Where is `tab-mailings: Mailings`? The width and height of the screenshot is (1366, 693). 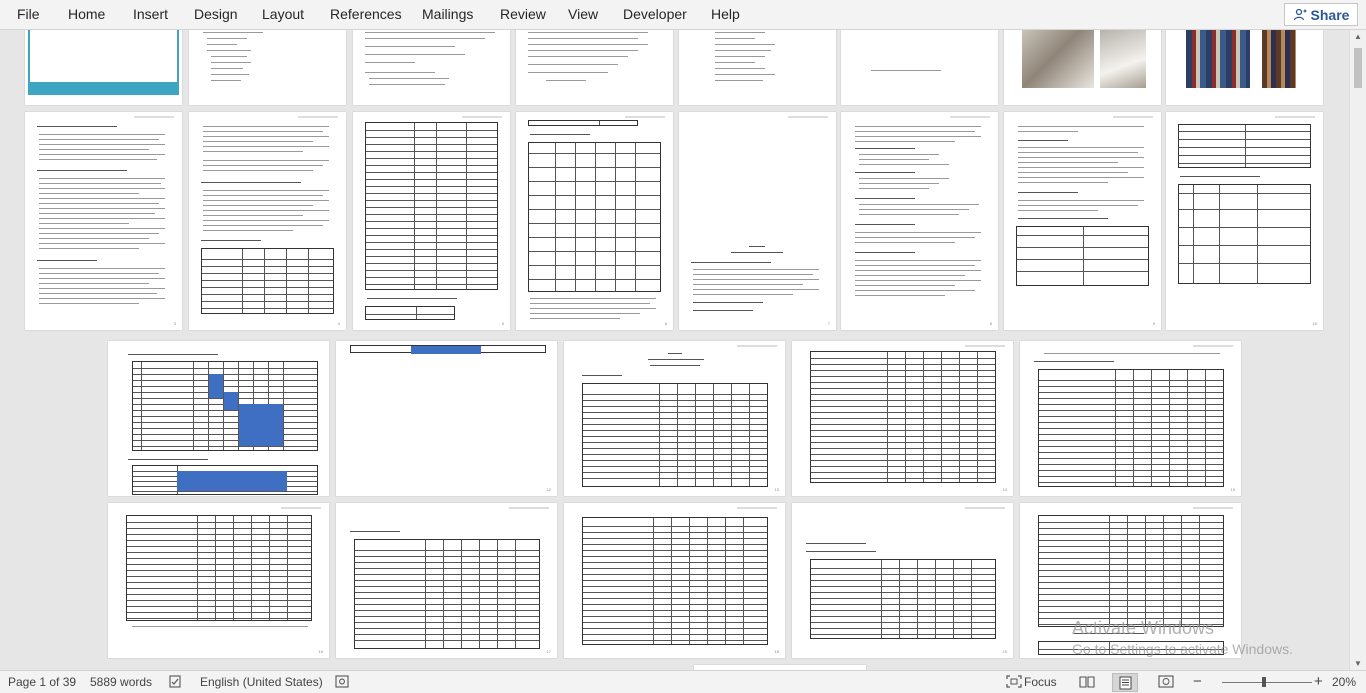
tab-mailings: Mailings is located at coordinates (447, 14).